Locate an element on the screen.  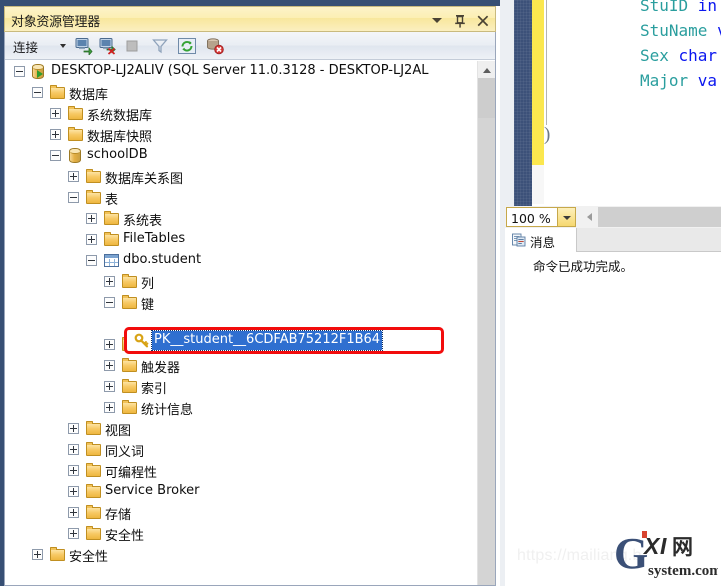
connect-object-explorer-icon is located at coordinates (84, 46).